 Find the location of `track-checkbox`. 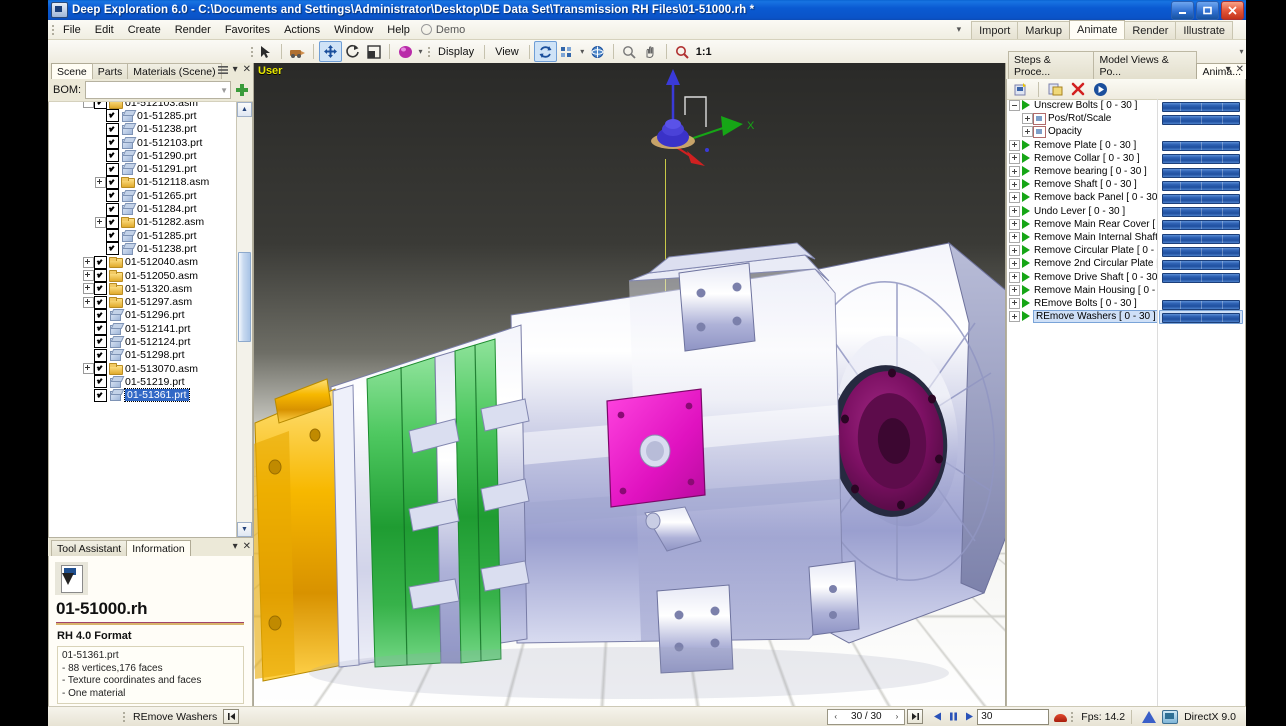

track-checkbox is located at coordinates (1039, 118).